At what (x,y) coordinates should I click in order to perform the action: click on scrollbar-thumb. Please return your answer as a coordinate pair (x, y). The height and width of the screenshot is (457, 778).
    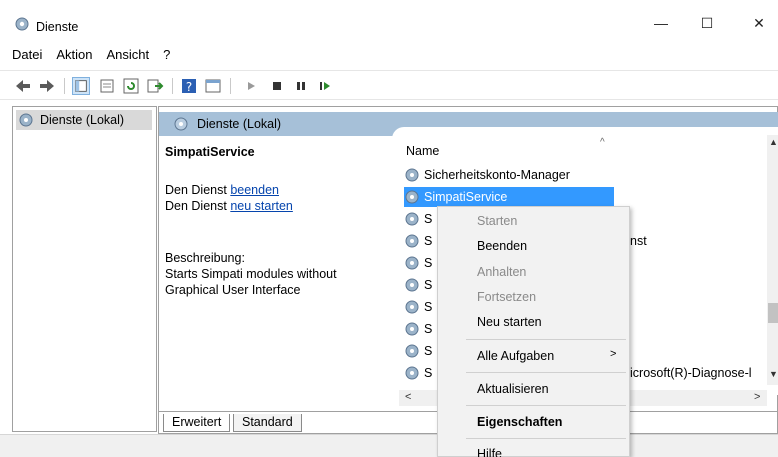
    Looking at the image, I should click on (773, 313).